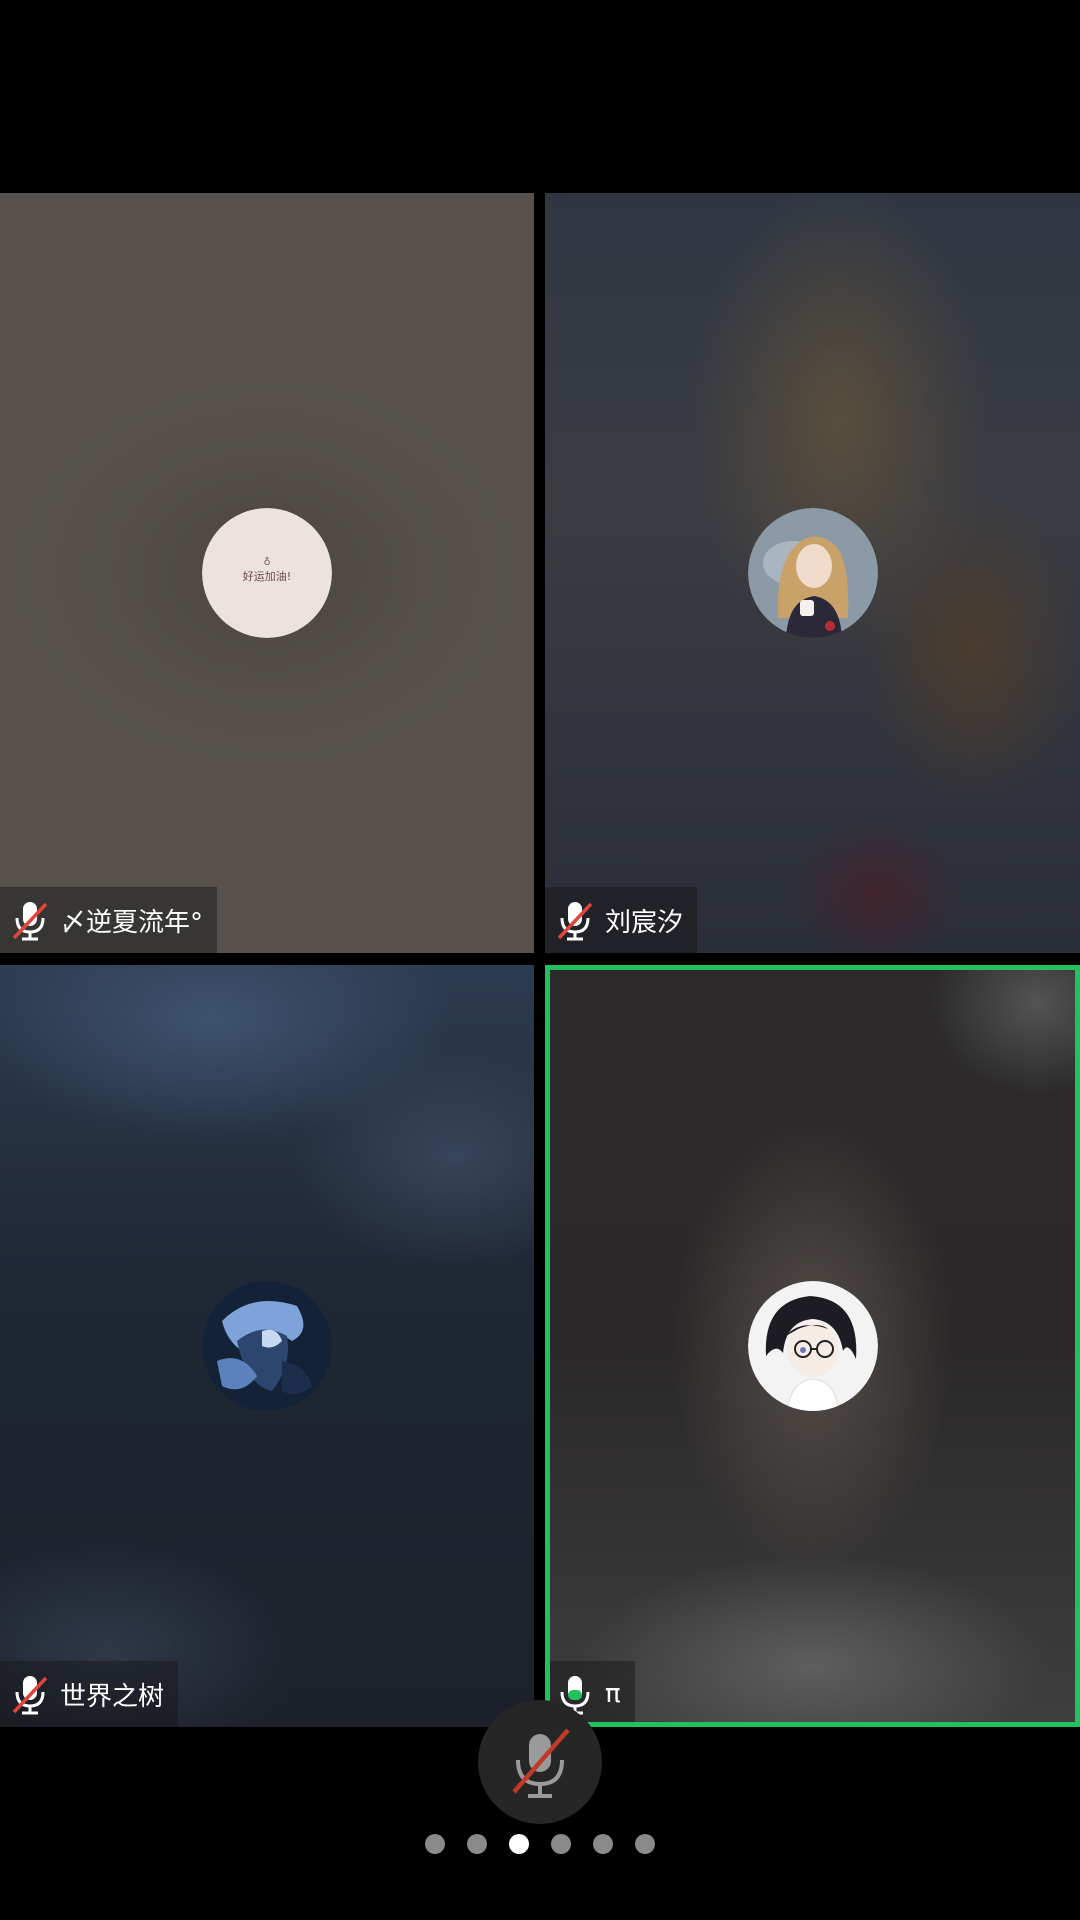 This screenshot has width=1080, height=1920. Describe the element at coordinates (112, 1696) in the screenshot. I see `participant-name: 世界之树` at that location.